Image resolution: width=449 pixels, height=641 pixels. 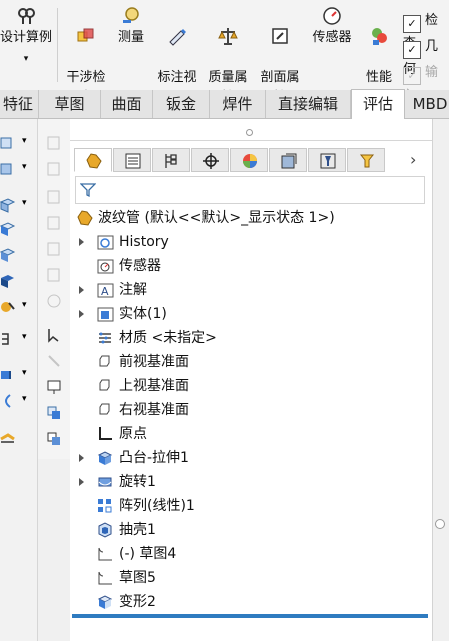 I want to click on section-properties-icon, so click(x=280, y=36).